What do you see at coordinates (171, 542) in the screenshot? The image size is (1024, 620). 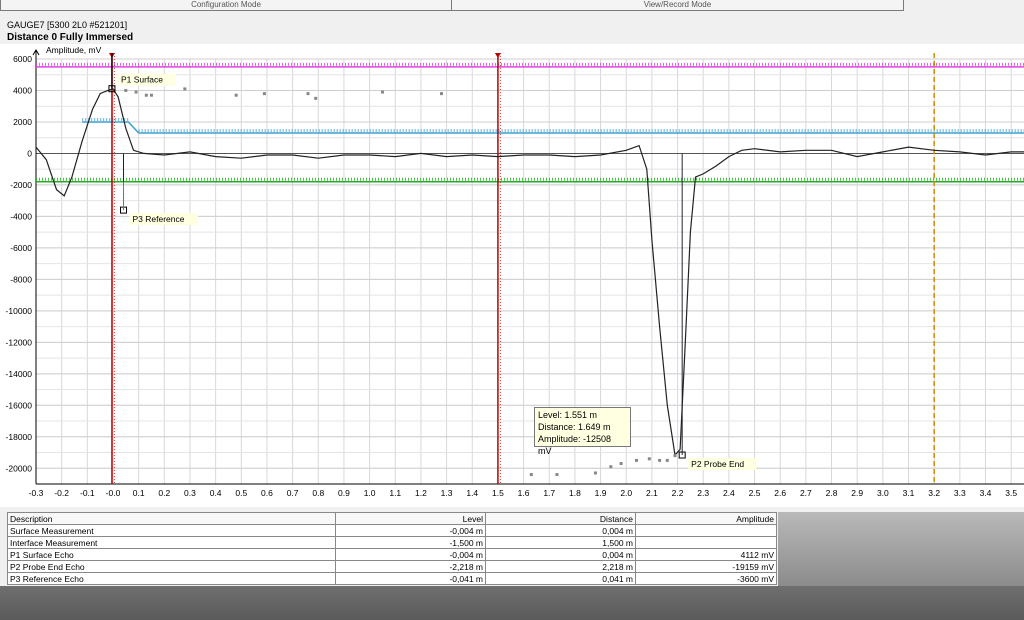 I see `row-description: Interface Measurement` at bounding box center [171, 542].